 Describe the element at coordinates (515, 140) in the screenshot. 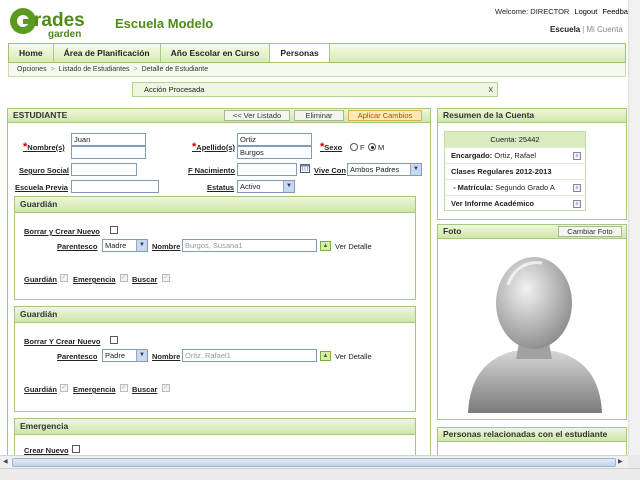

I see `account-number: Cuenta: 25442` at that location.